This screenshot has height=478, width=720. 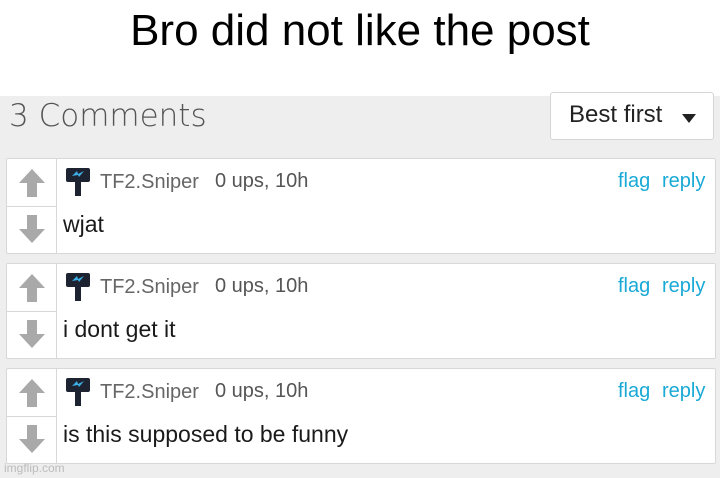 I want to click on comment-text: i dont get it, so click(x=119, y=329).